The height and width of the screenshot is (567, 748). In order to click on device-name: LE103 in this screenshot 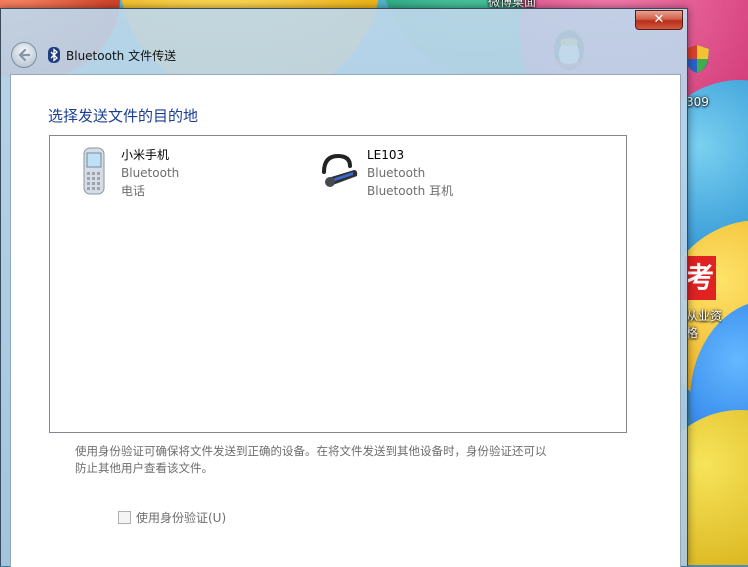, I will do `click(386, 155)`.